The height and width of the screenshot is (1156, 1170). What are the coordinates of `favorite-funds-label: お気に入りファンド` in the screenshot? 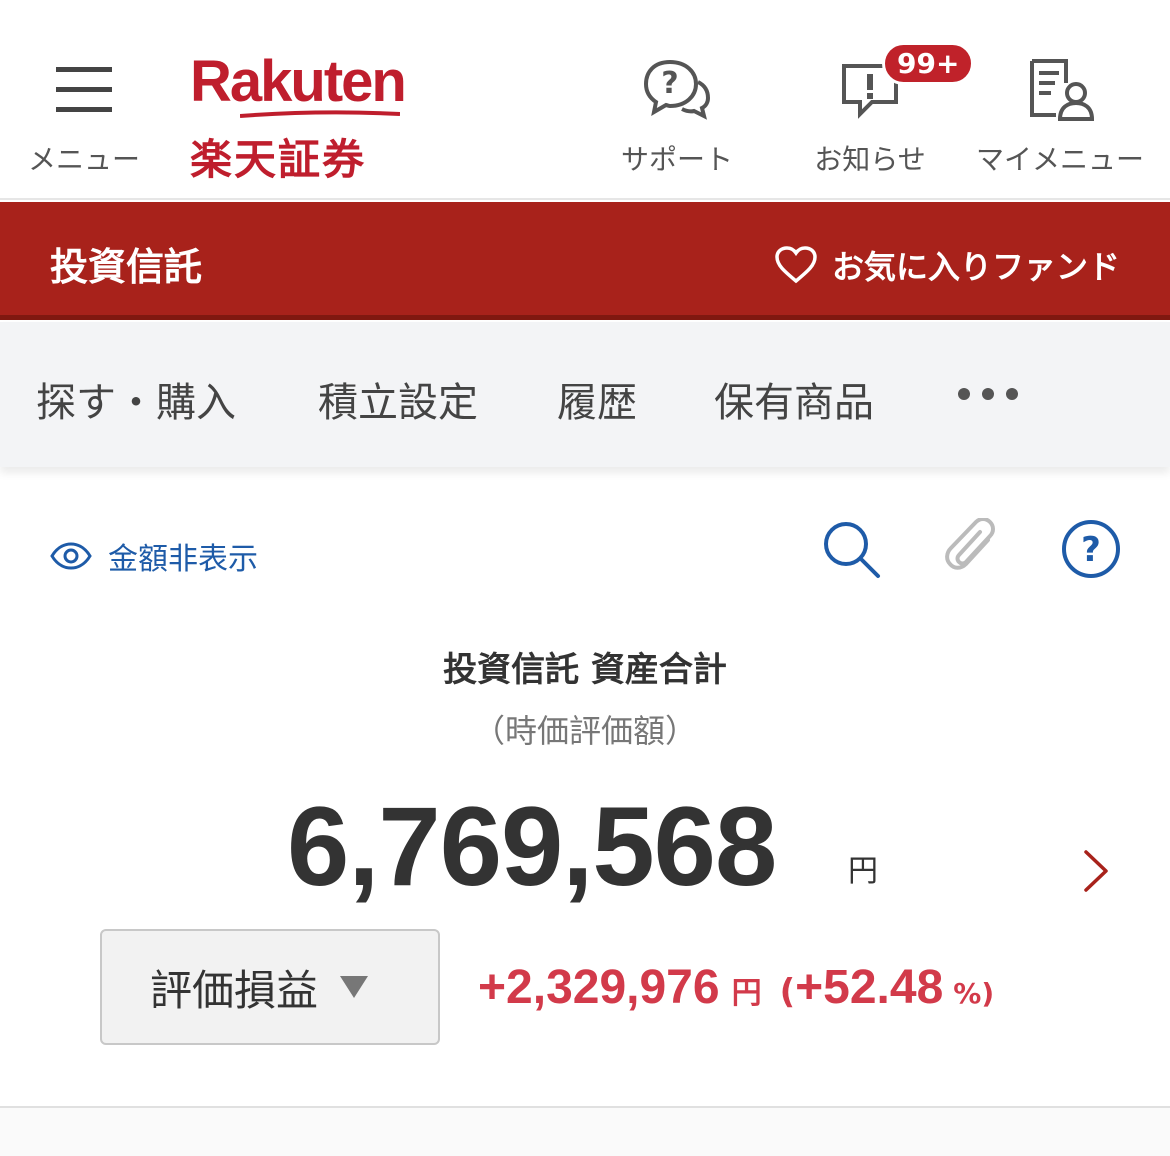 It's located at (975, 267).